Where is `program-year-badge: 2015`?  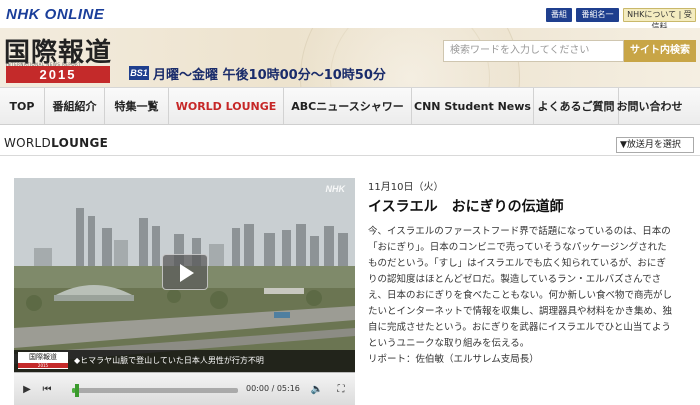
program-year-badge: 2015 is located at coordinates (58, 74).